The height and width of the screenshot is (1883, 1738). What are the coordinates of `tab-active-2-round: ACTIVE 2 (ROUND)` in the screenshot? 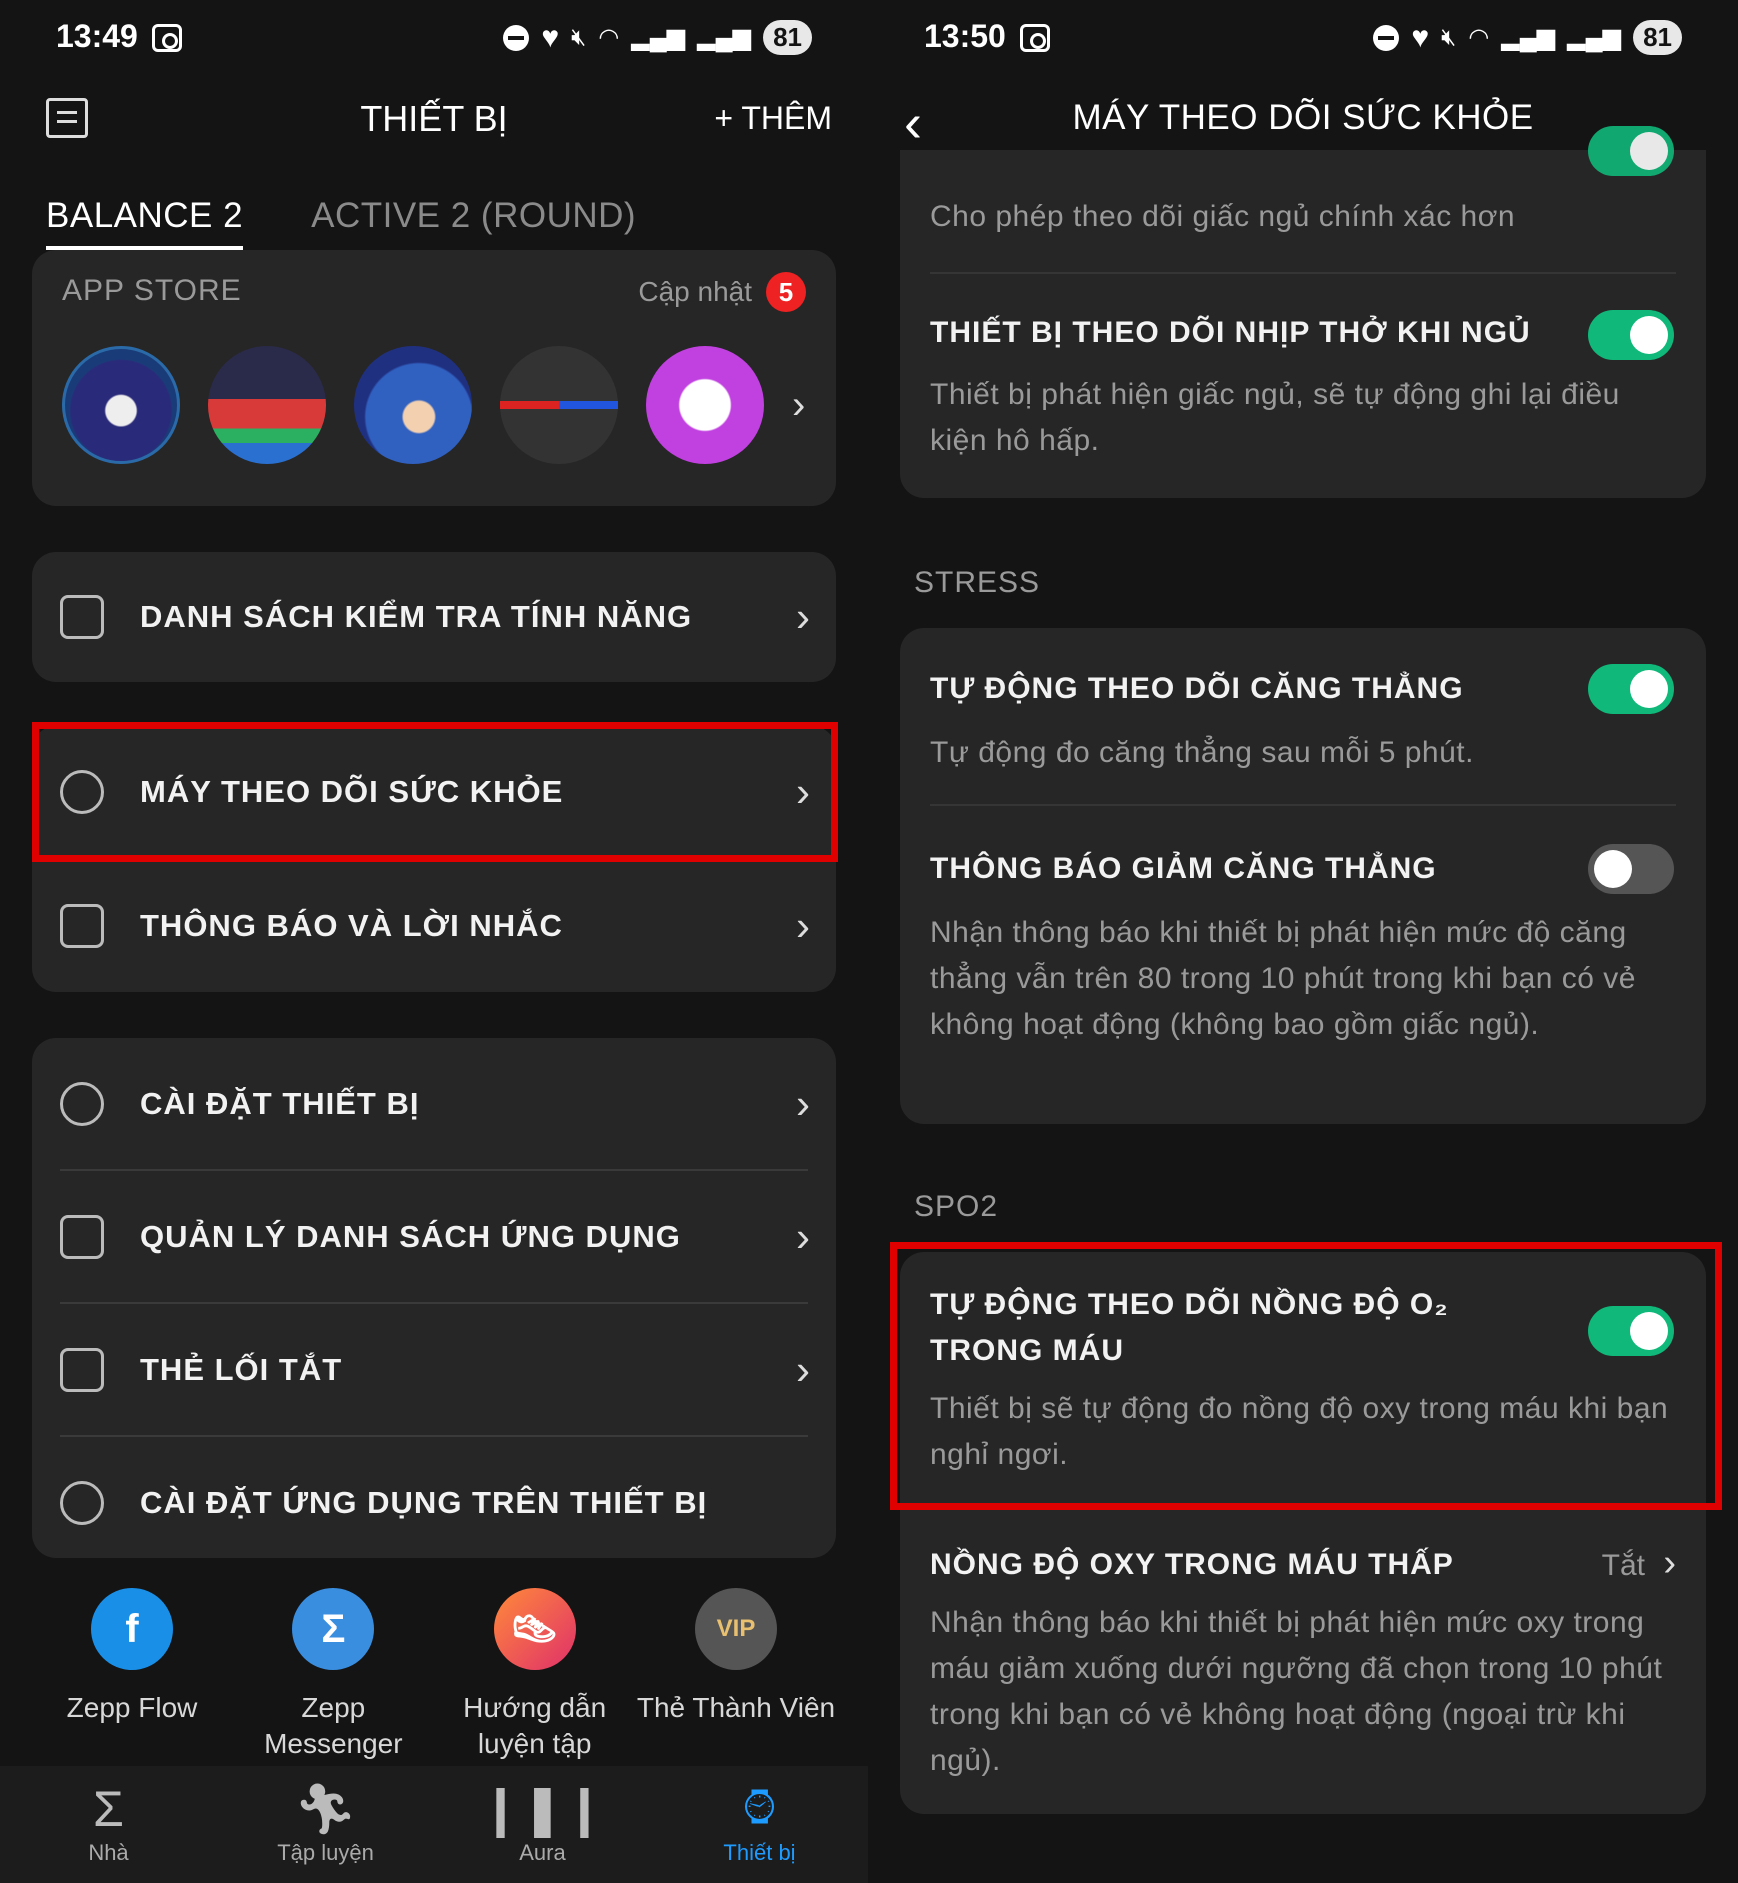 It's located at (473, 223).